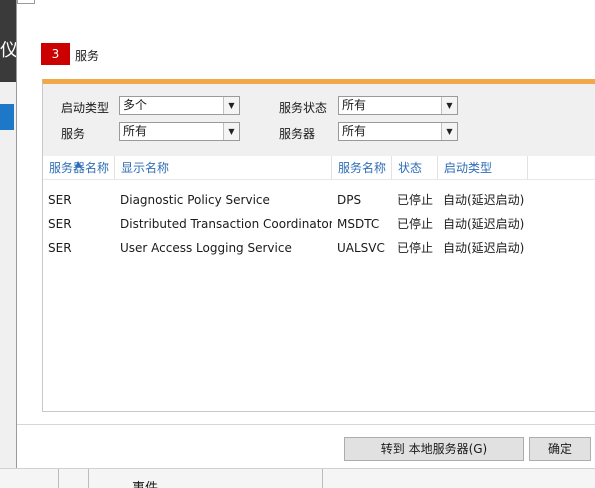 The height and width of the screenshot is (488, 595). What do you see at coordinates (223, 168) in the screenshot?
I see `column-header-display-name: 显示名称` at bounding box center [223, 168].